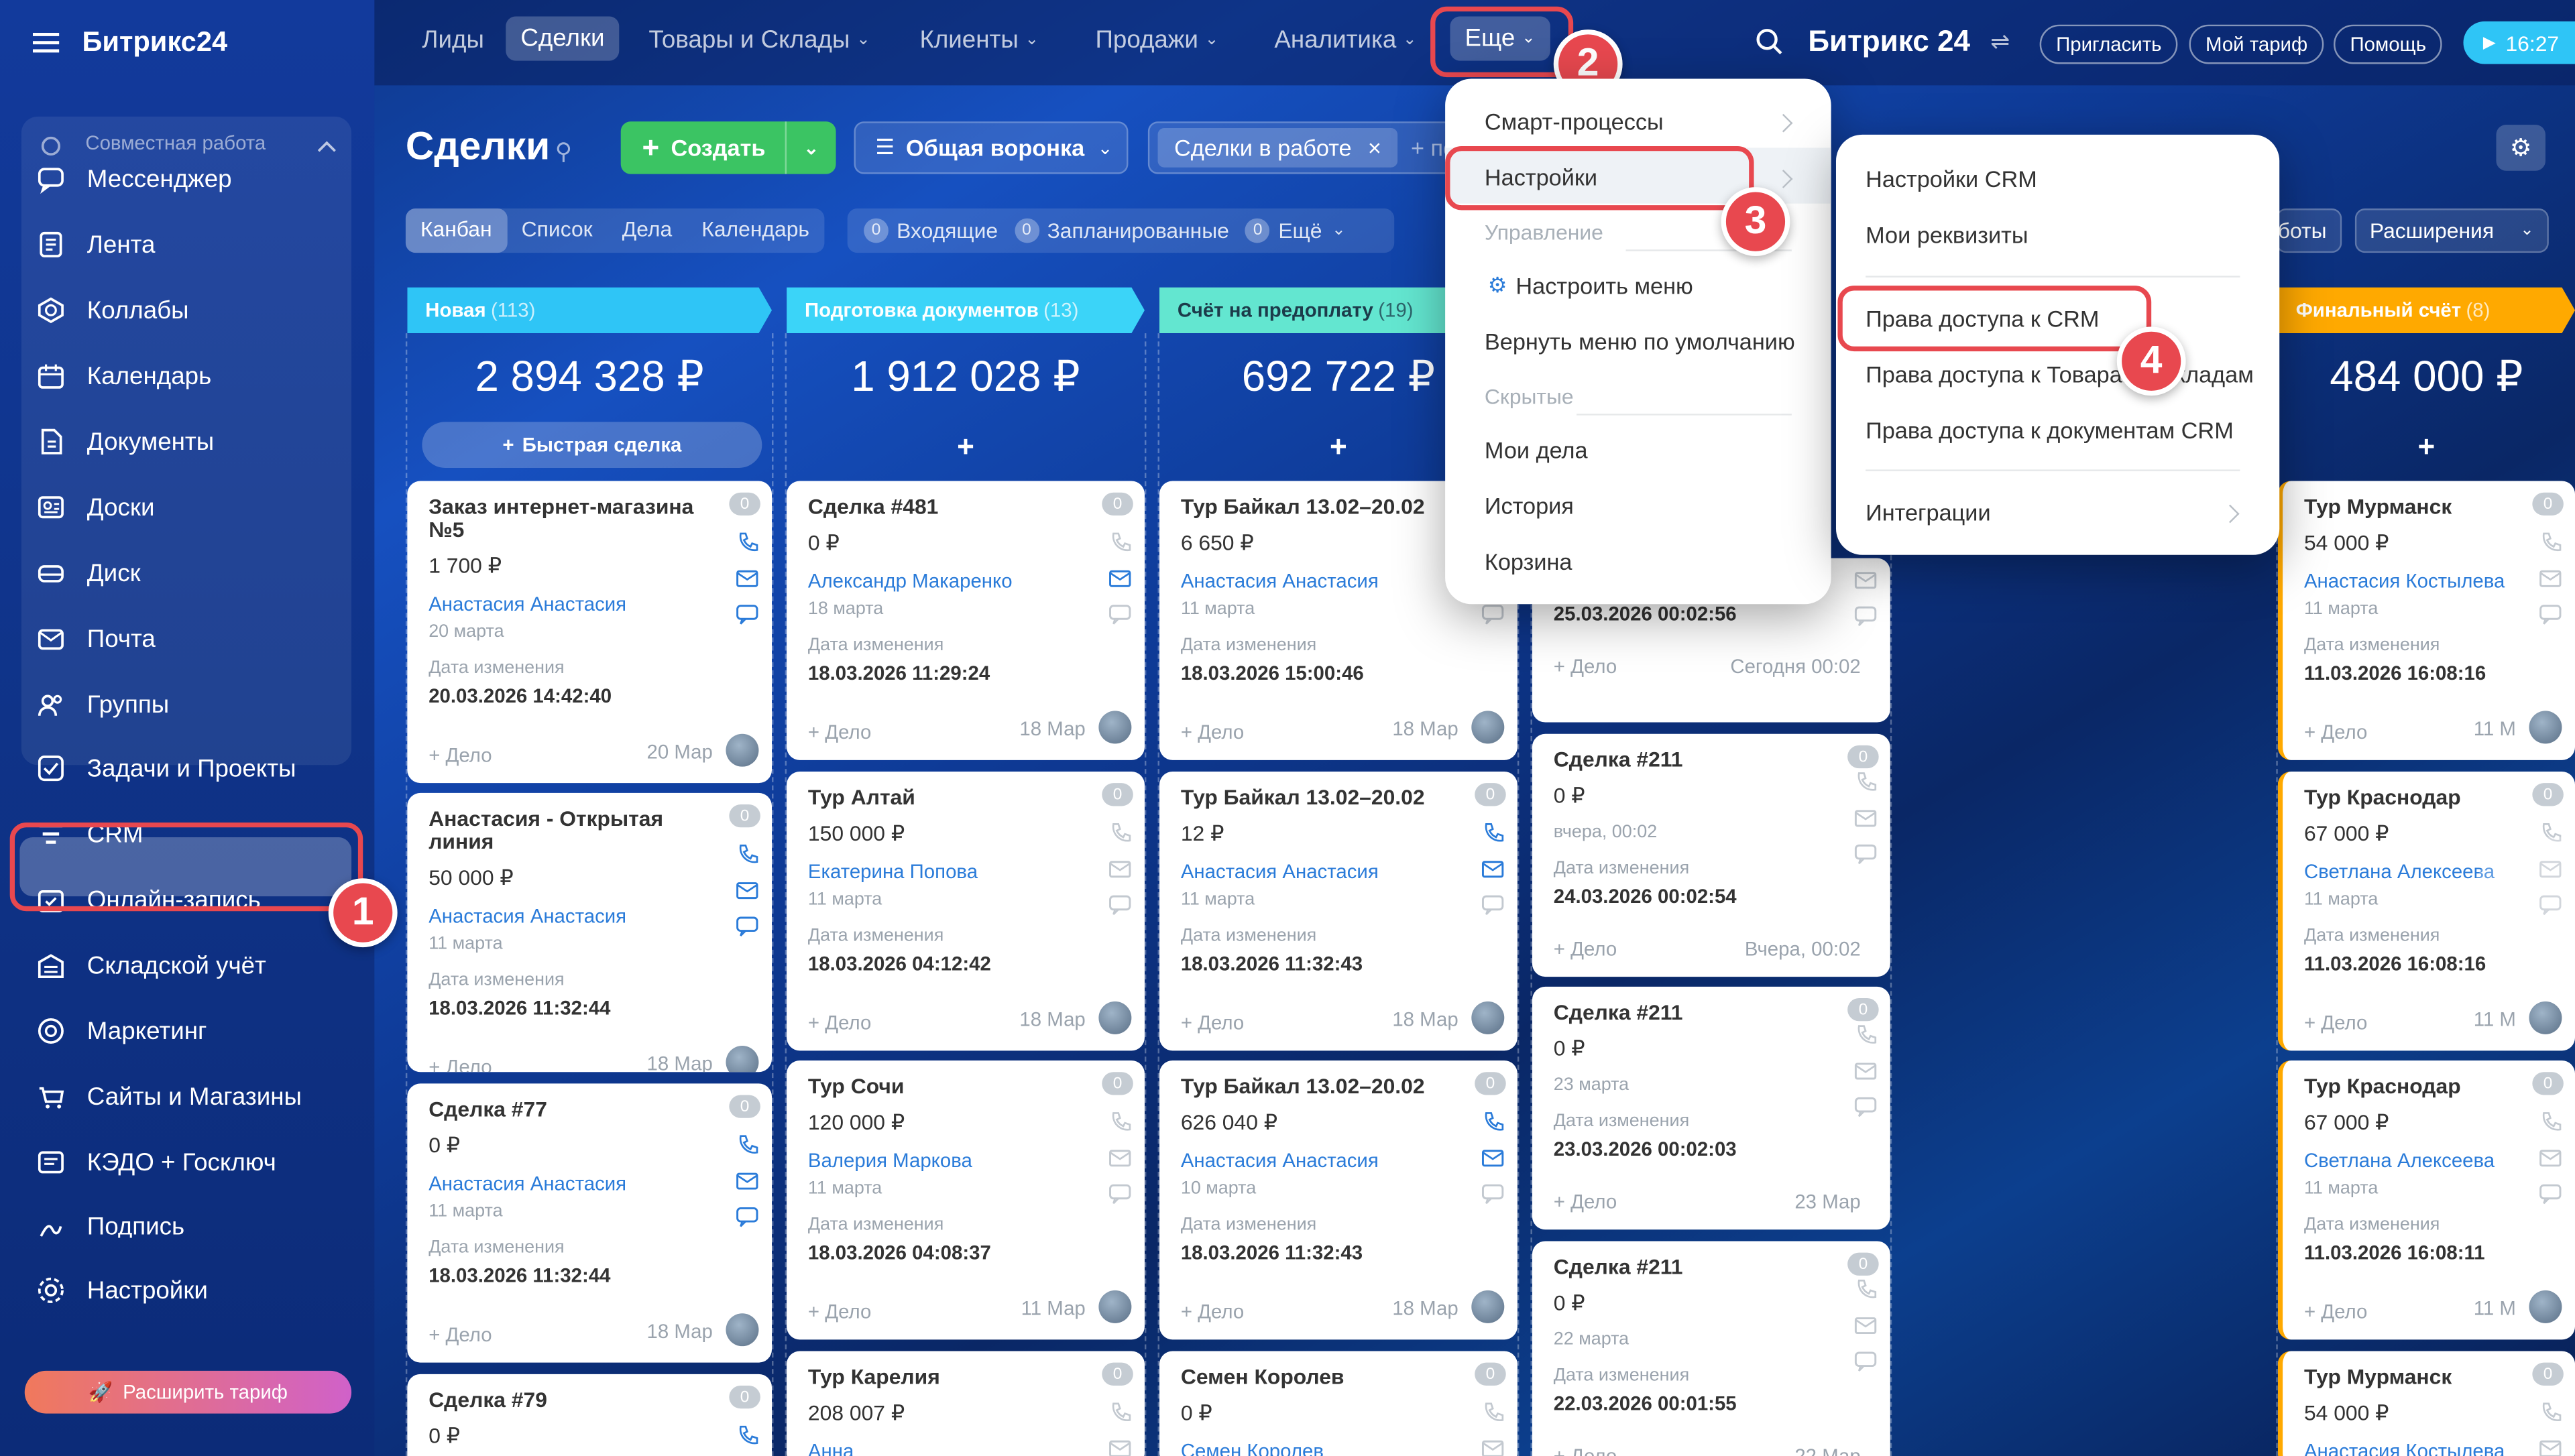 This screenshot has height=1456, width=2575. Describe the element at coordinates (910, 581) in the screenshot. I see `deal-contact: Александр Макаренко` at that location.